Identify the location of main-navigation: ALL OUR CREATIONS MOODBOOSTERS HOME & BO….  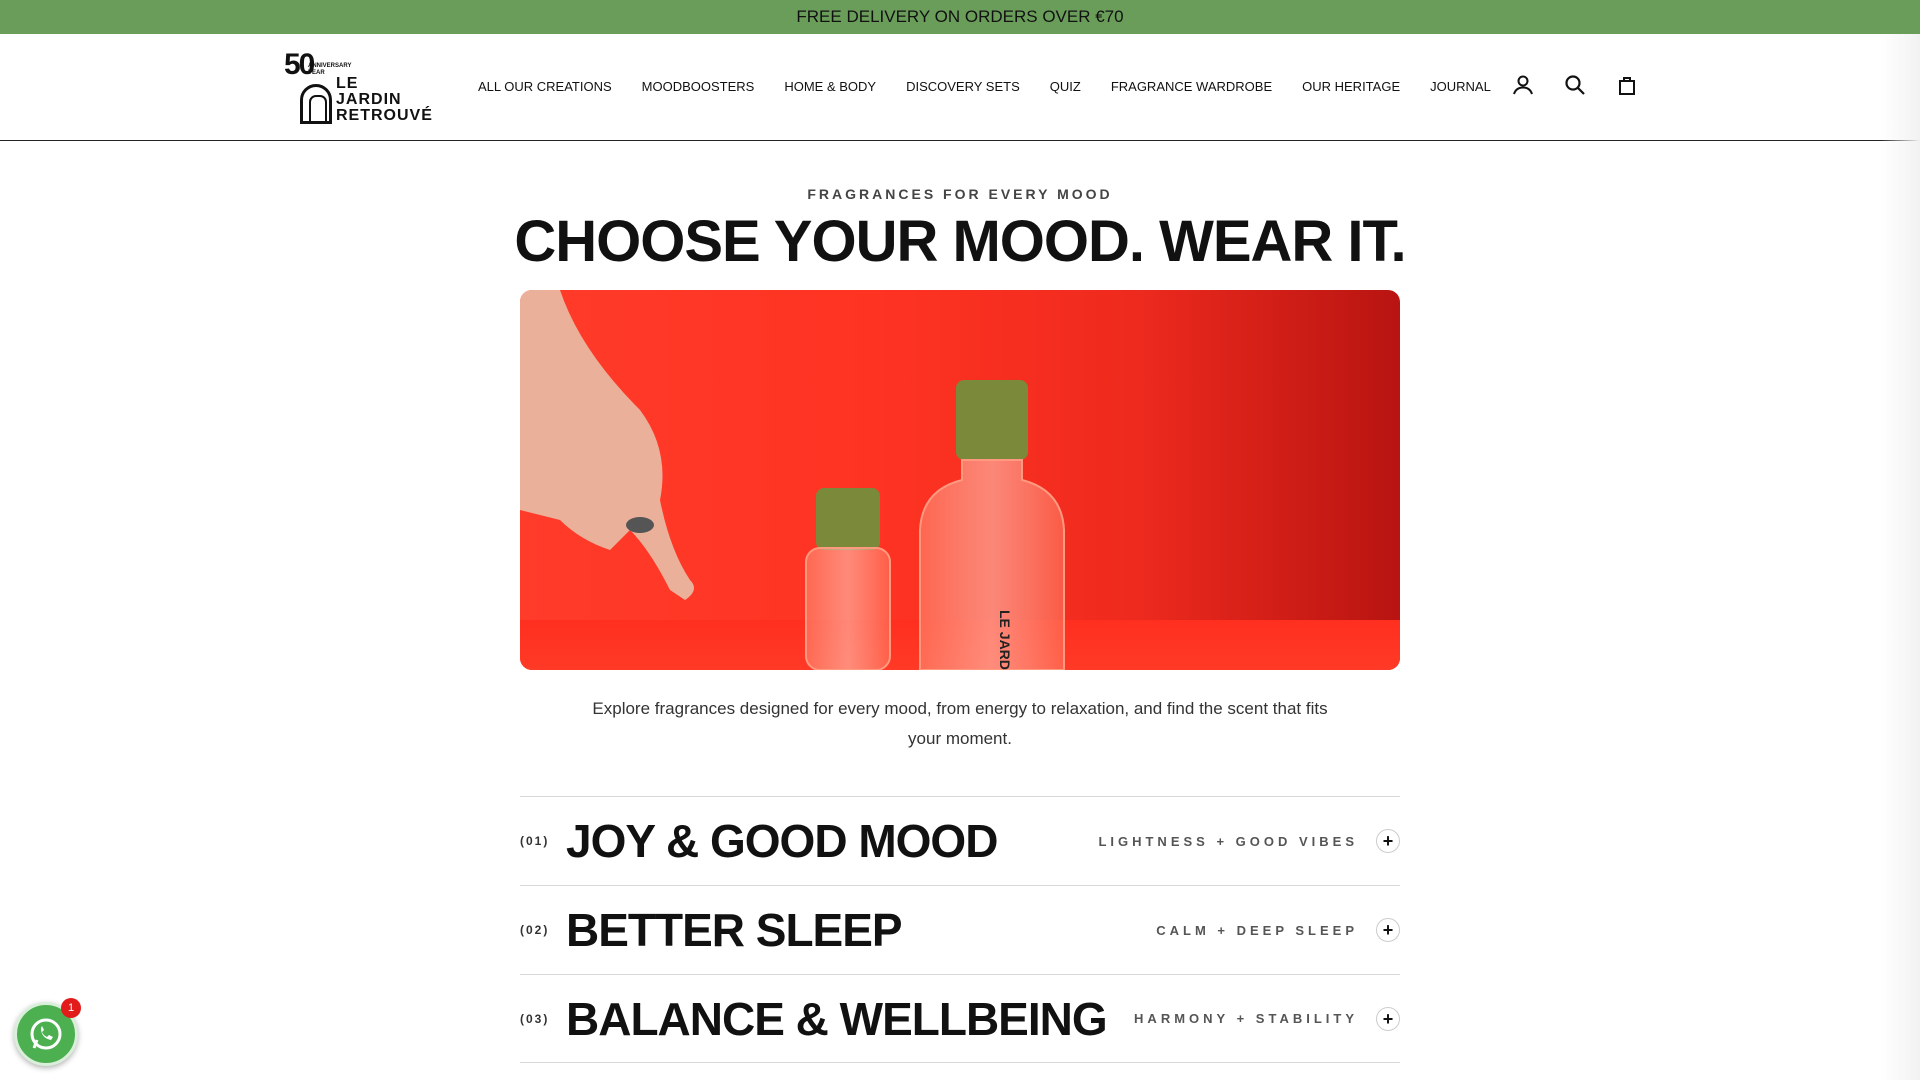
(999, 86).